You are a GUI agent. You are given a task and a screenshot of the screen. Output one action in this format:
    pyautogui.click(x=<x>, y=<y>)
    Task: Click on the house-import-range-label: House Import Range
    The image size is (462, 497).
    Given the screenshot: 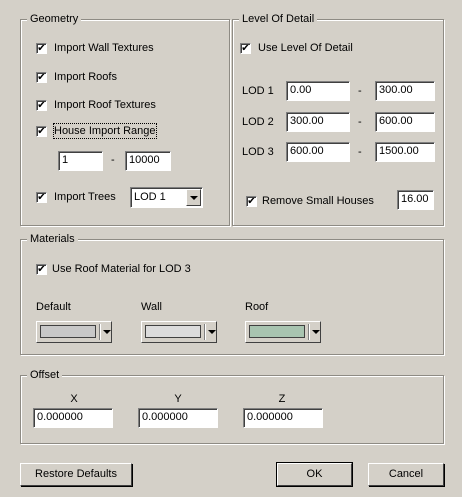 What is the action you would take?
    pyautogui.click(x=105, y=131)
    